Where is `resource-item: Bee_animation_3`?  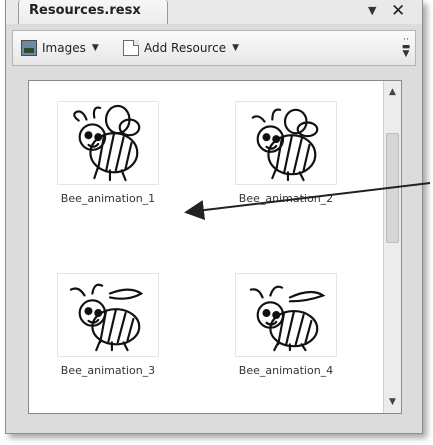
resource-item: Bee_animation_3 is located at coordinates (104, 331).